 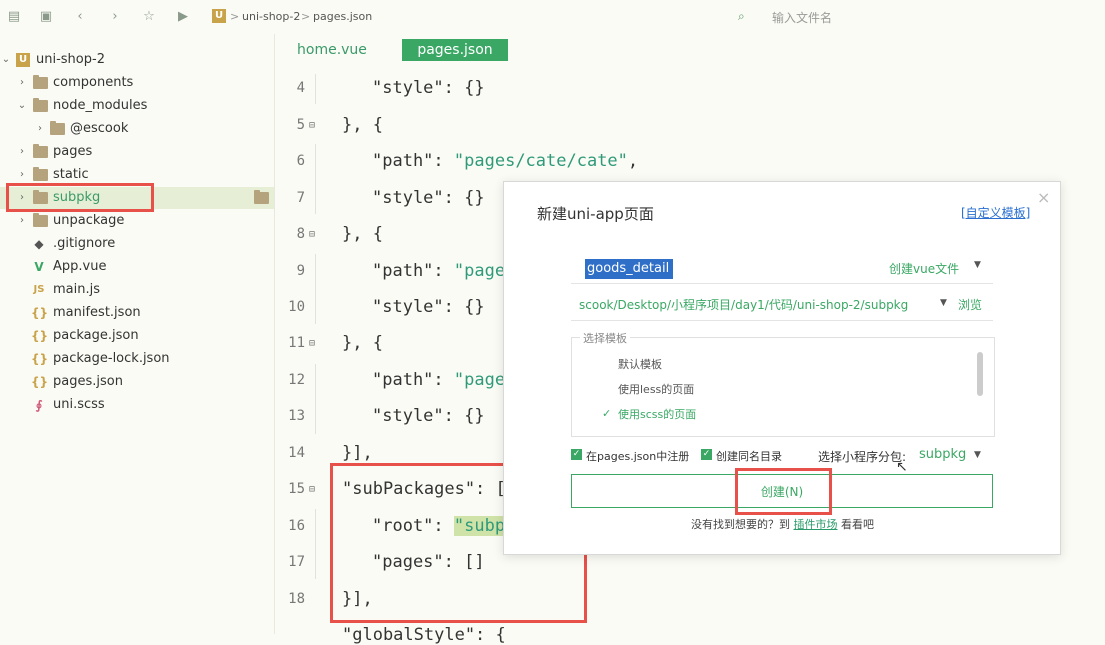 I want to click on tree-label: unpackage, so click(x=89, y=220).